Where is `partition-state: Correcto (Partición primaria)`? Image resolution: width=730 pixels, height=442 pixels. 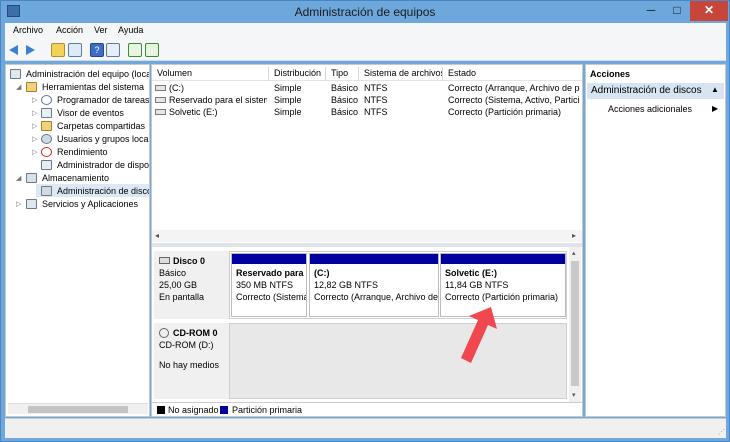
partition-state: Correcto (Partición primaria) is located at coordinates (502, 297).